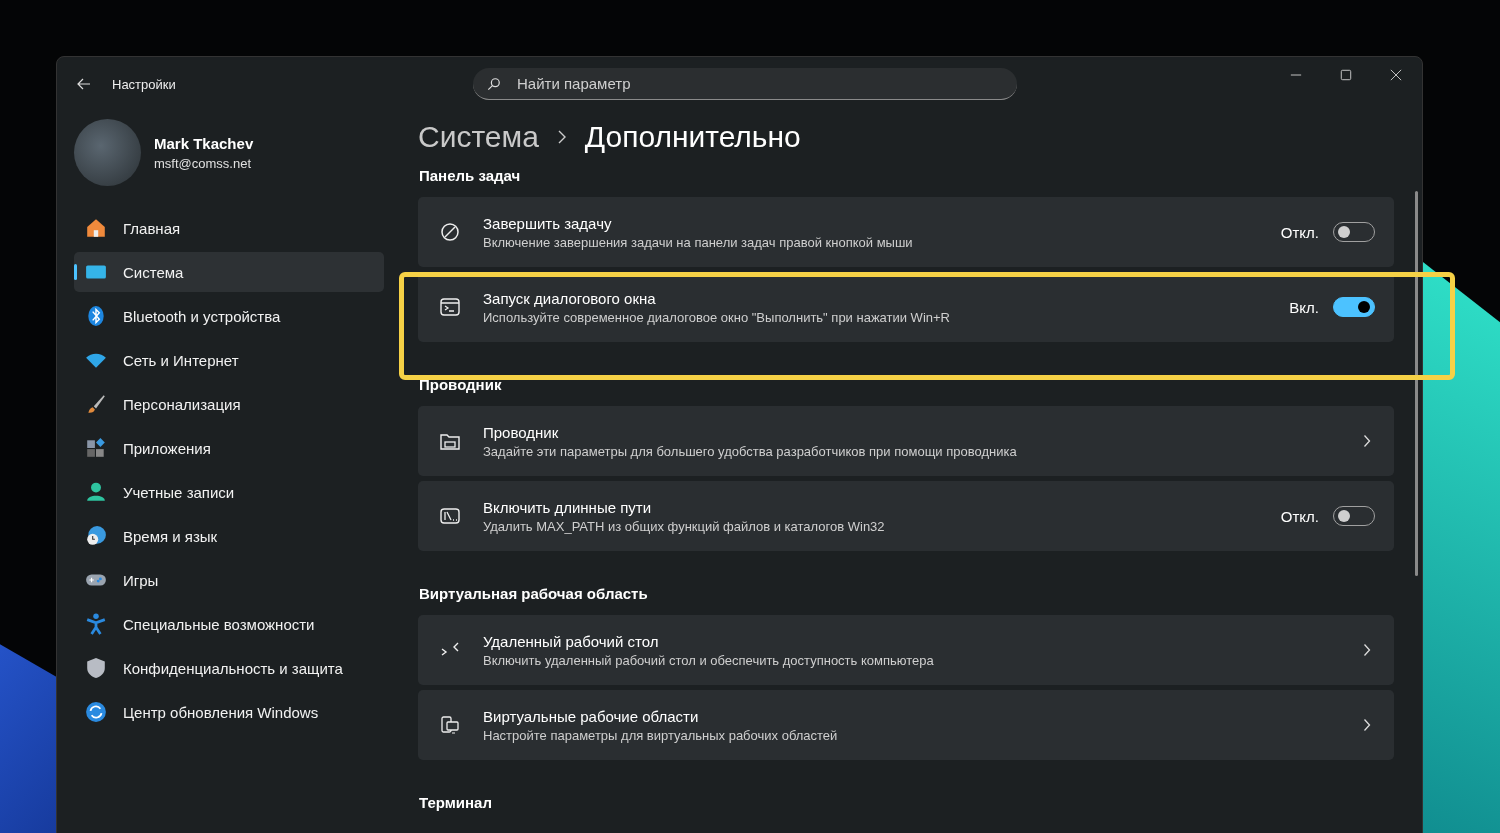 This screenshot has width=1500, height=833. I want to click on setting-card: Виртуальные рабочие области Настройте параметры для виртуальных рабочих областей, so click(906, 725).